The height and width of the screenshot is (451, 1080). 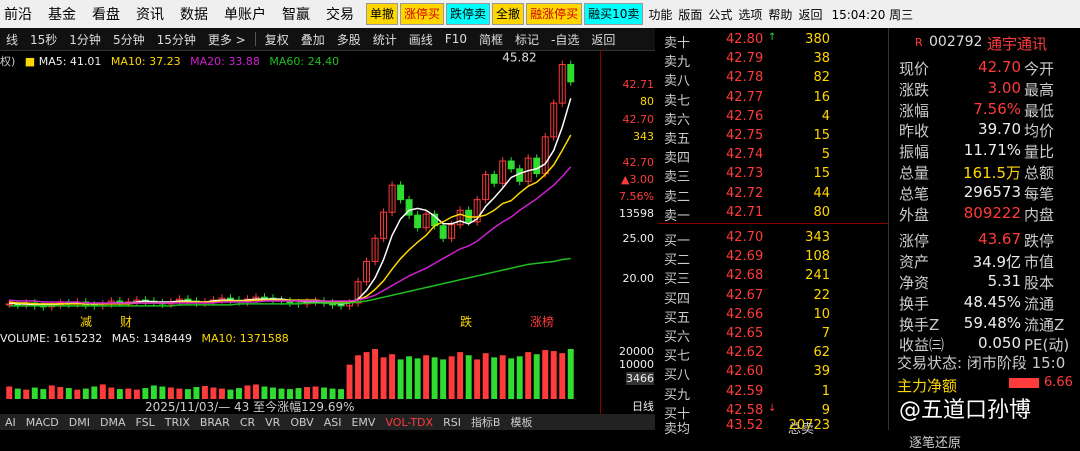 I want to click on menu-item-trade: 交易, so click(x=344, y=14).